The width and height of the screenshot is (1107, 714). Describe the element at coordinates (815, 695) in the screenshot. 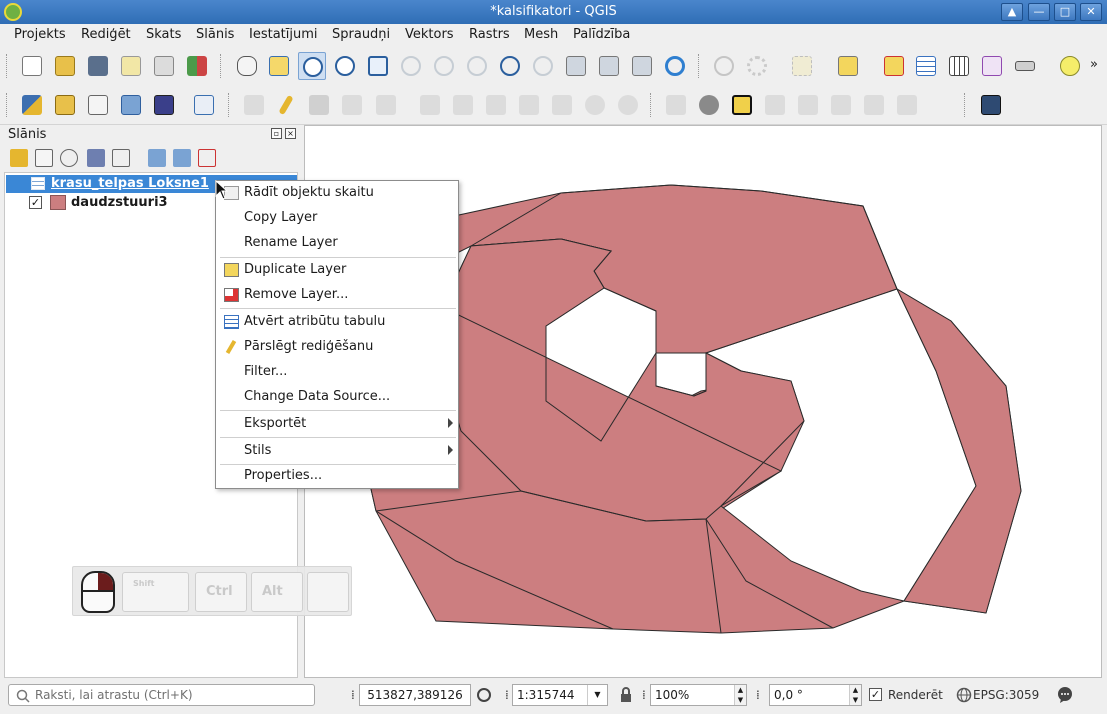

I see `rotation-spinbox: 0,0 ° ▲ ▼` at that location.